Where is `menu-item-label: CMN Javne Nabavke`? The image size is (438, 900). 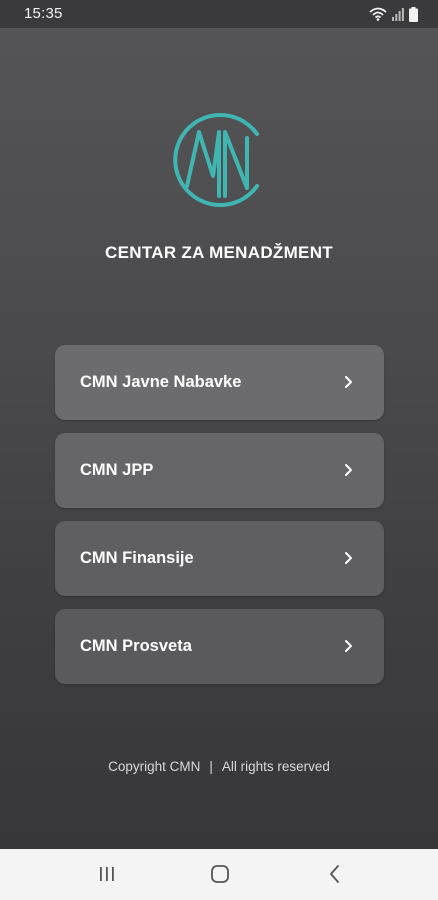
menu-item-label: CMN Javne Nabavke is located at coordinates (161, 382).